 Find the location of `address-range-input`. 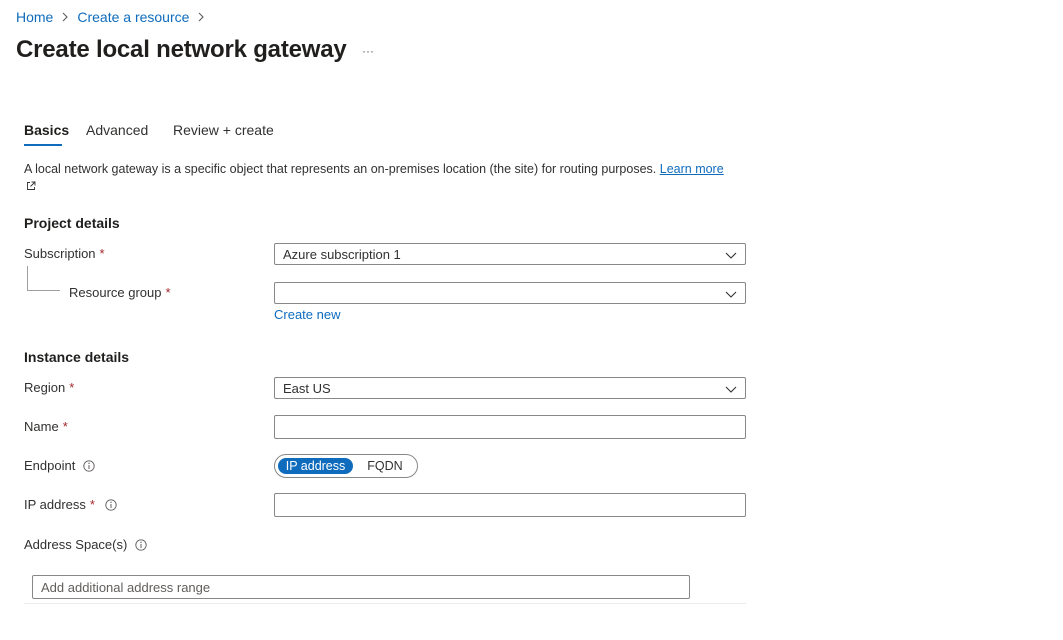

address-range-input is located at coordinates (365, 587).